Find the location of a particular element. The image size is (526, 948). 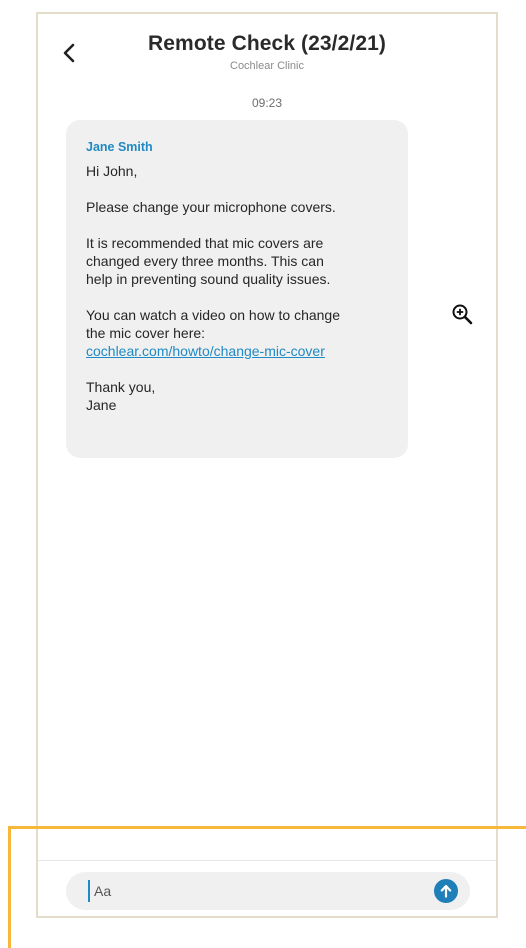

message-line: changed every three months. This can is located at coordinates (205, 261).